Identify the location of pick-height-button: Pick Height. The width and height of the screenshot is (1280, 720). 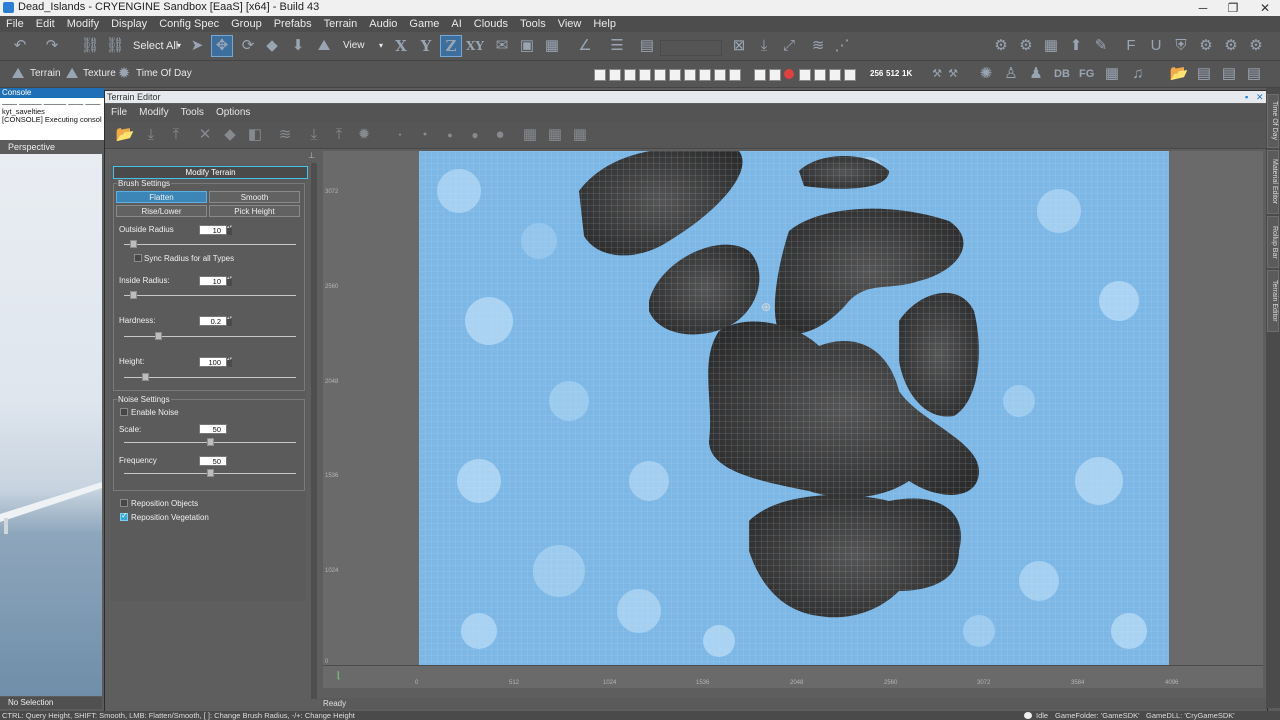
(254, 211).